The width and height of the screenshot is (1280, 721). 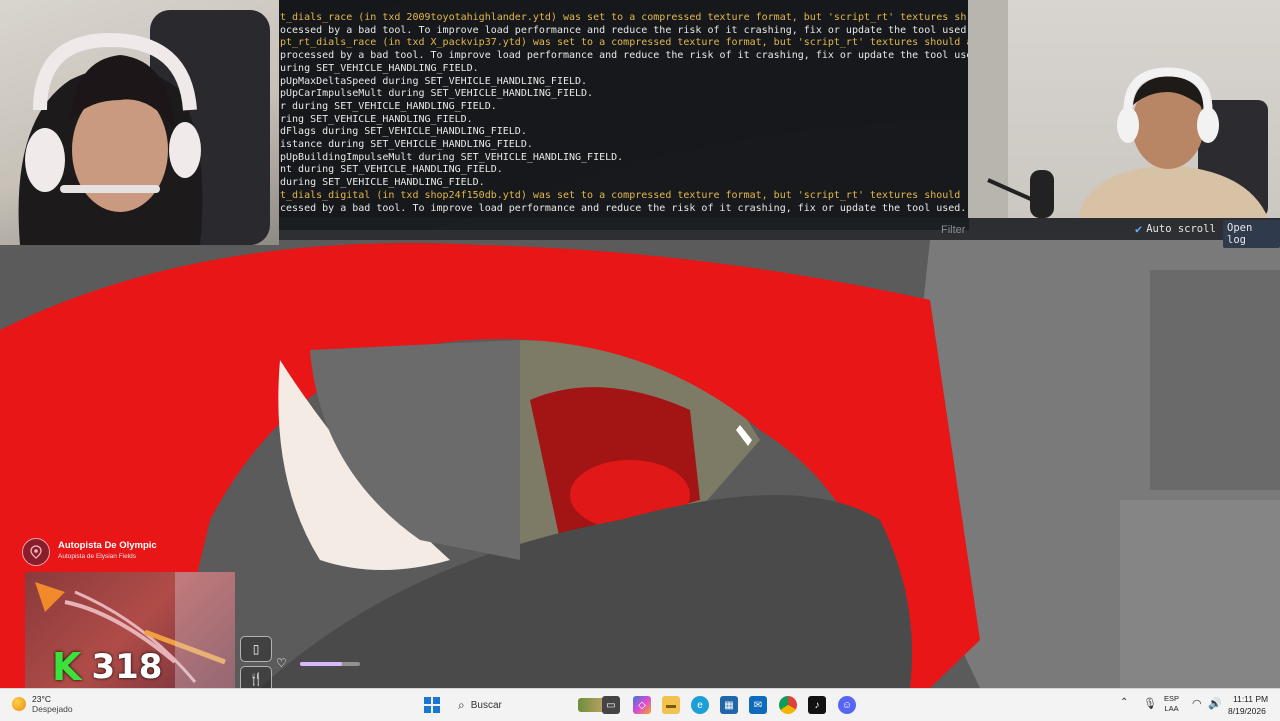 I want to click on wifi-icon: ◠, so click(x=1197, y=703).